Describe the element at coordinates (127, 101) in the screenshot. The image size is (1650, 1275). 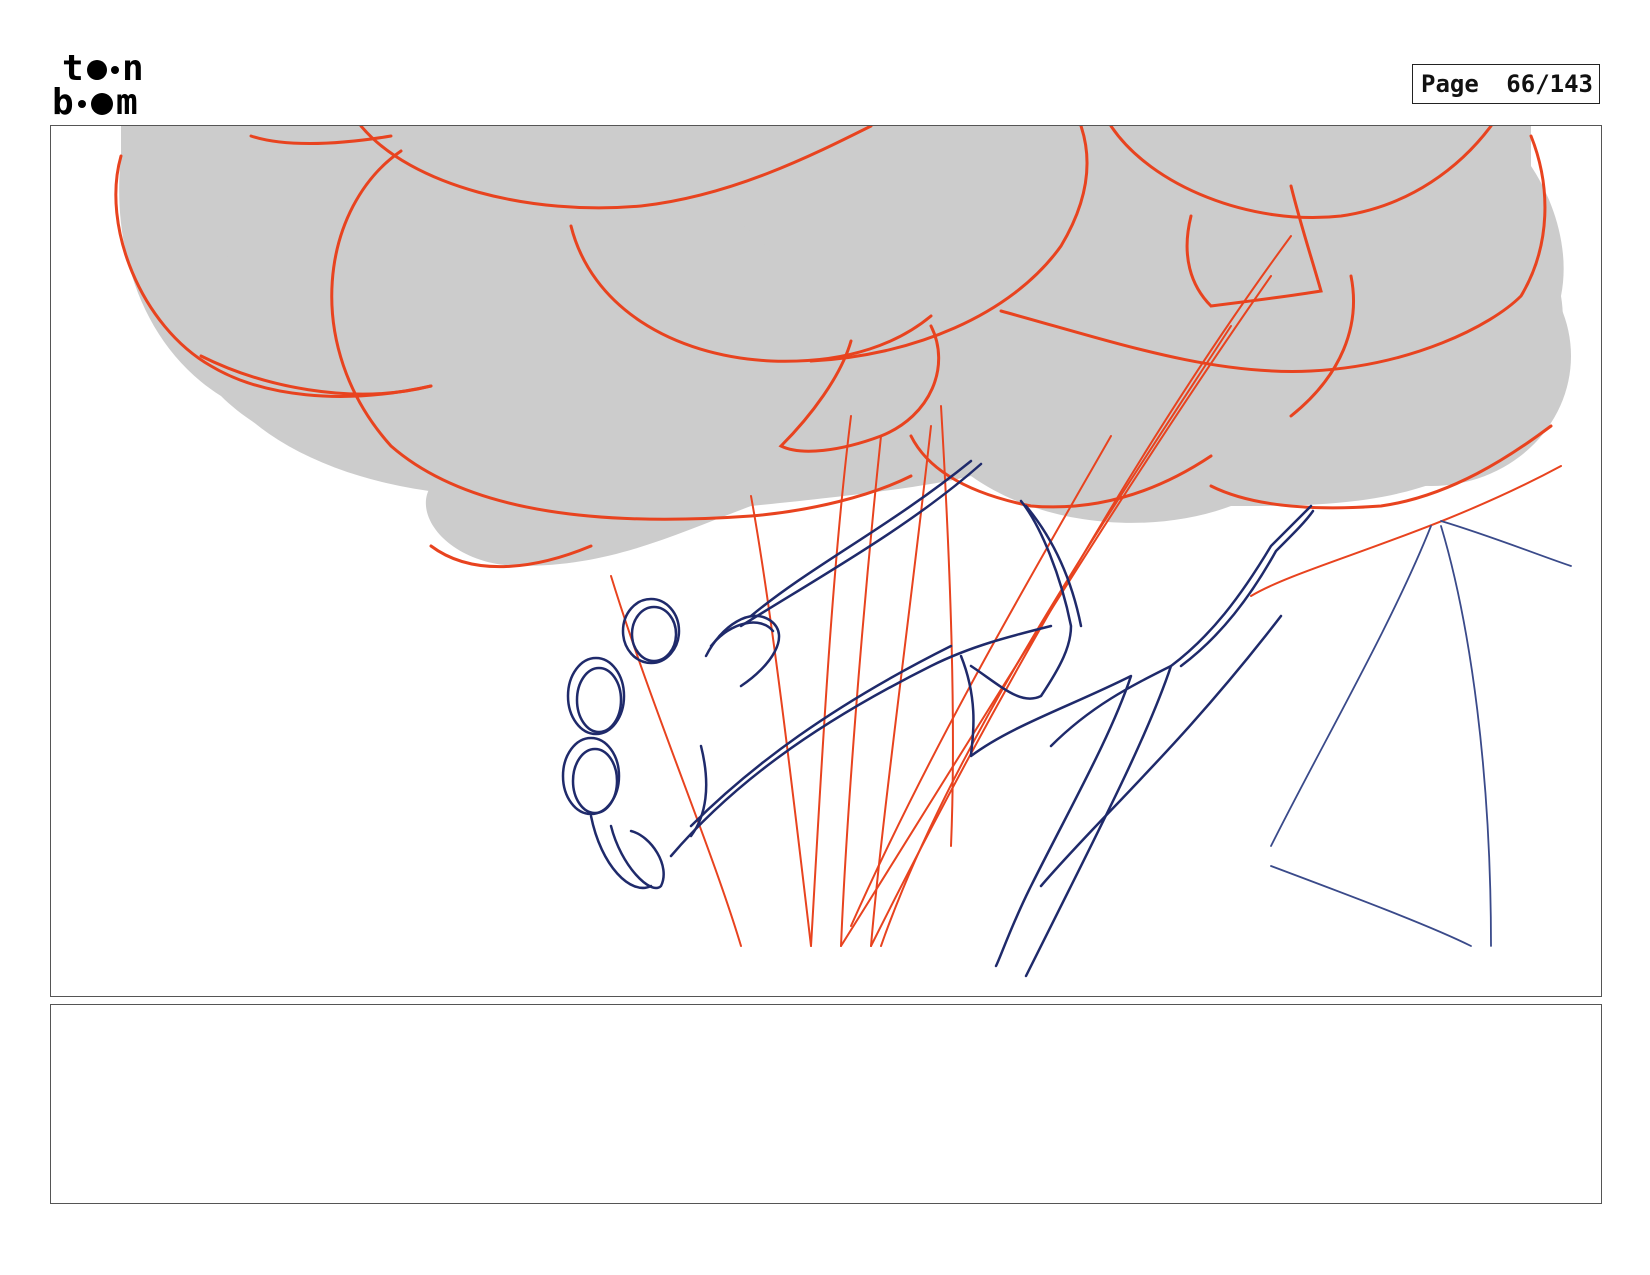
I see `svg-text: m` at that location.